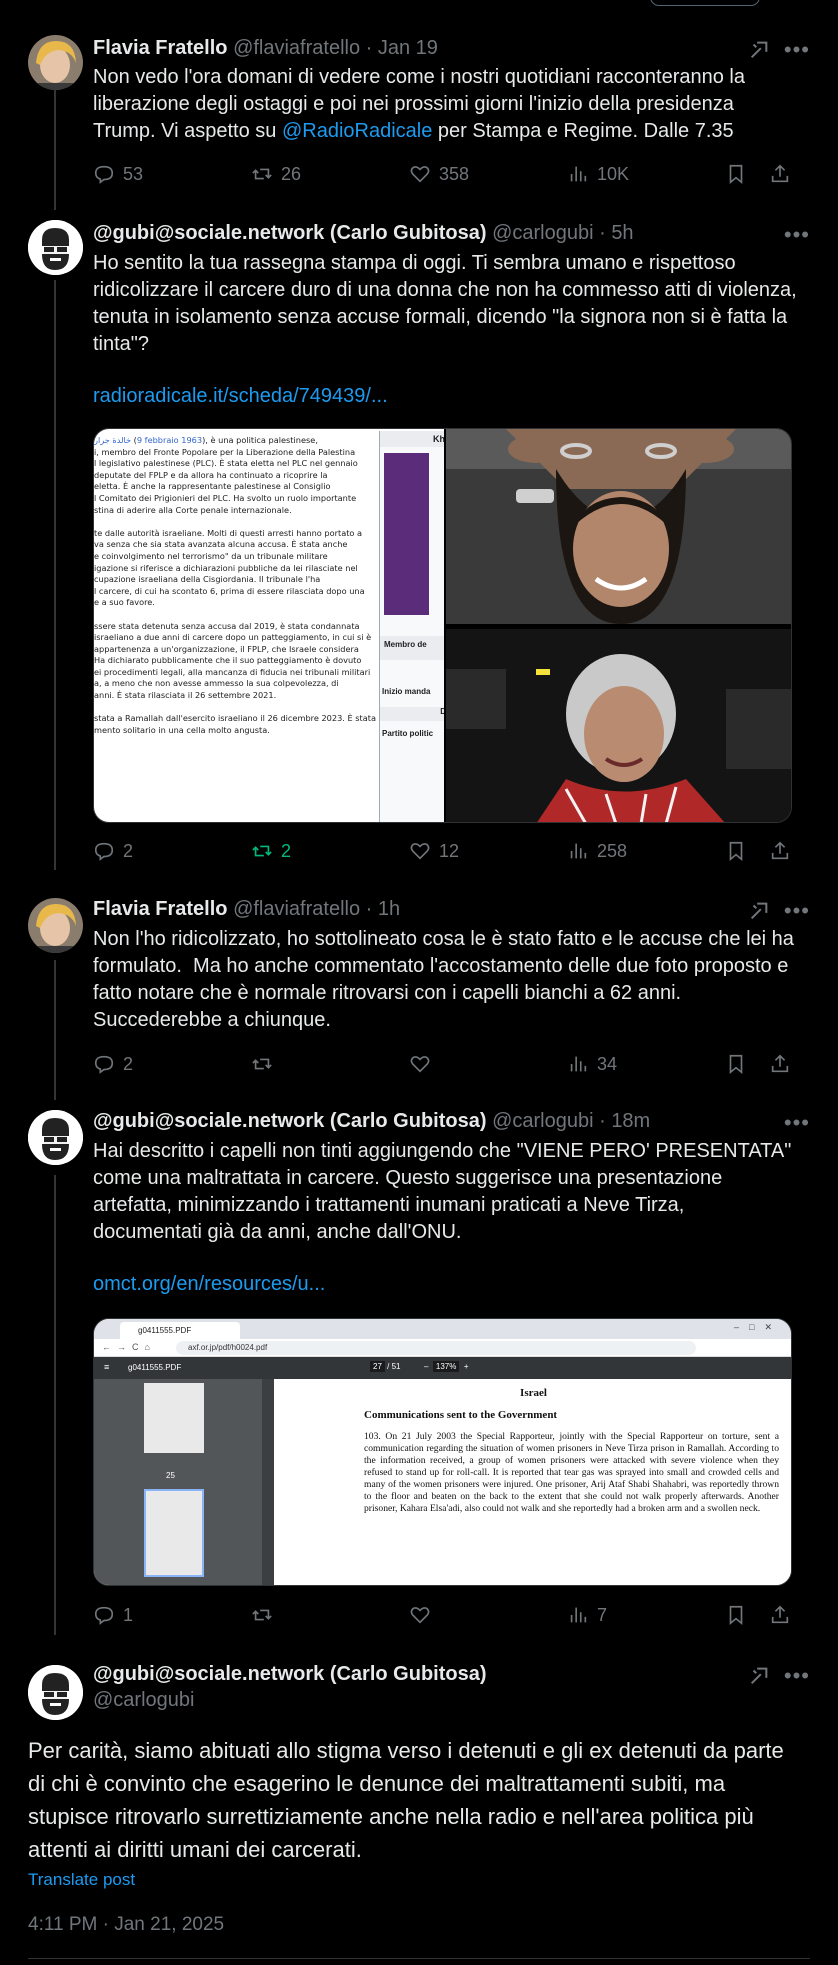 The image size is (838, 1965). Describe the element at coordinates (443, 1617) in the screenshot. I see `tweet-actions: 1 7` at that location.